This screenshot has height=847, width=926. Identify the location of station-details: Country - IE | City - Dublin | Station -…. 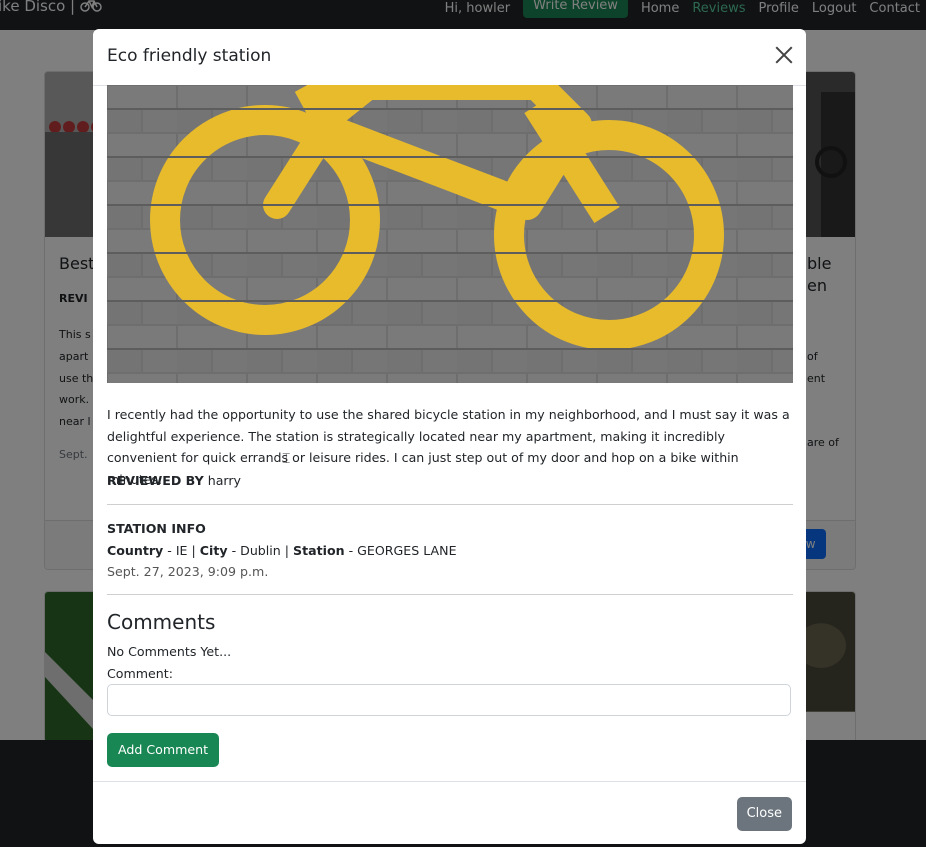
(282, 550).